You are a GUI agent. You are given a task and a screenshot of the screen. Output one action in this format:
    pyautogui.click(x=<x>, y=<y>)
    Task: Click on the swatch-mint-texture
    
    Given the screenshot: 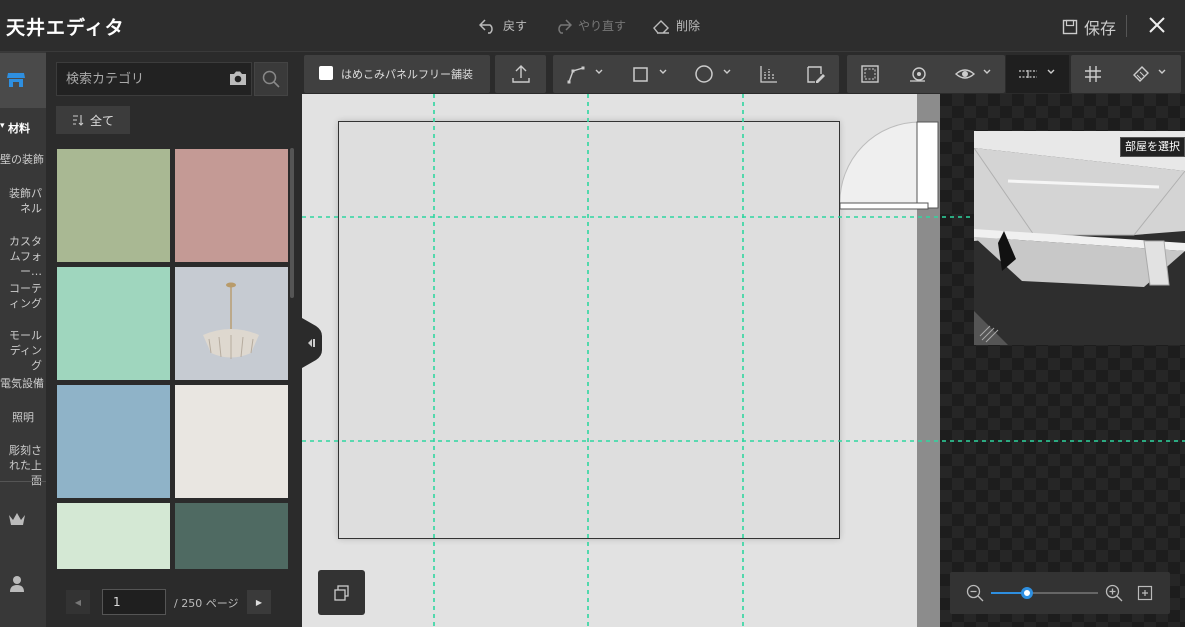 What is the action you would take?
    pyautogui.click(x=113, y=323)
    